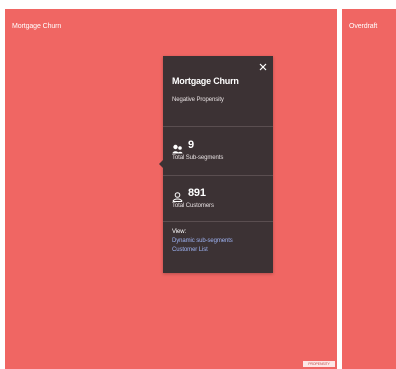 This screenshot has width=396, height=369. I want to click on tooltip-subtitle: Negative Propensity, so click(198, 100).